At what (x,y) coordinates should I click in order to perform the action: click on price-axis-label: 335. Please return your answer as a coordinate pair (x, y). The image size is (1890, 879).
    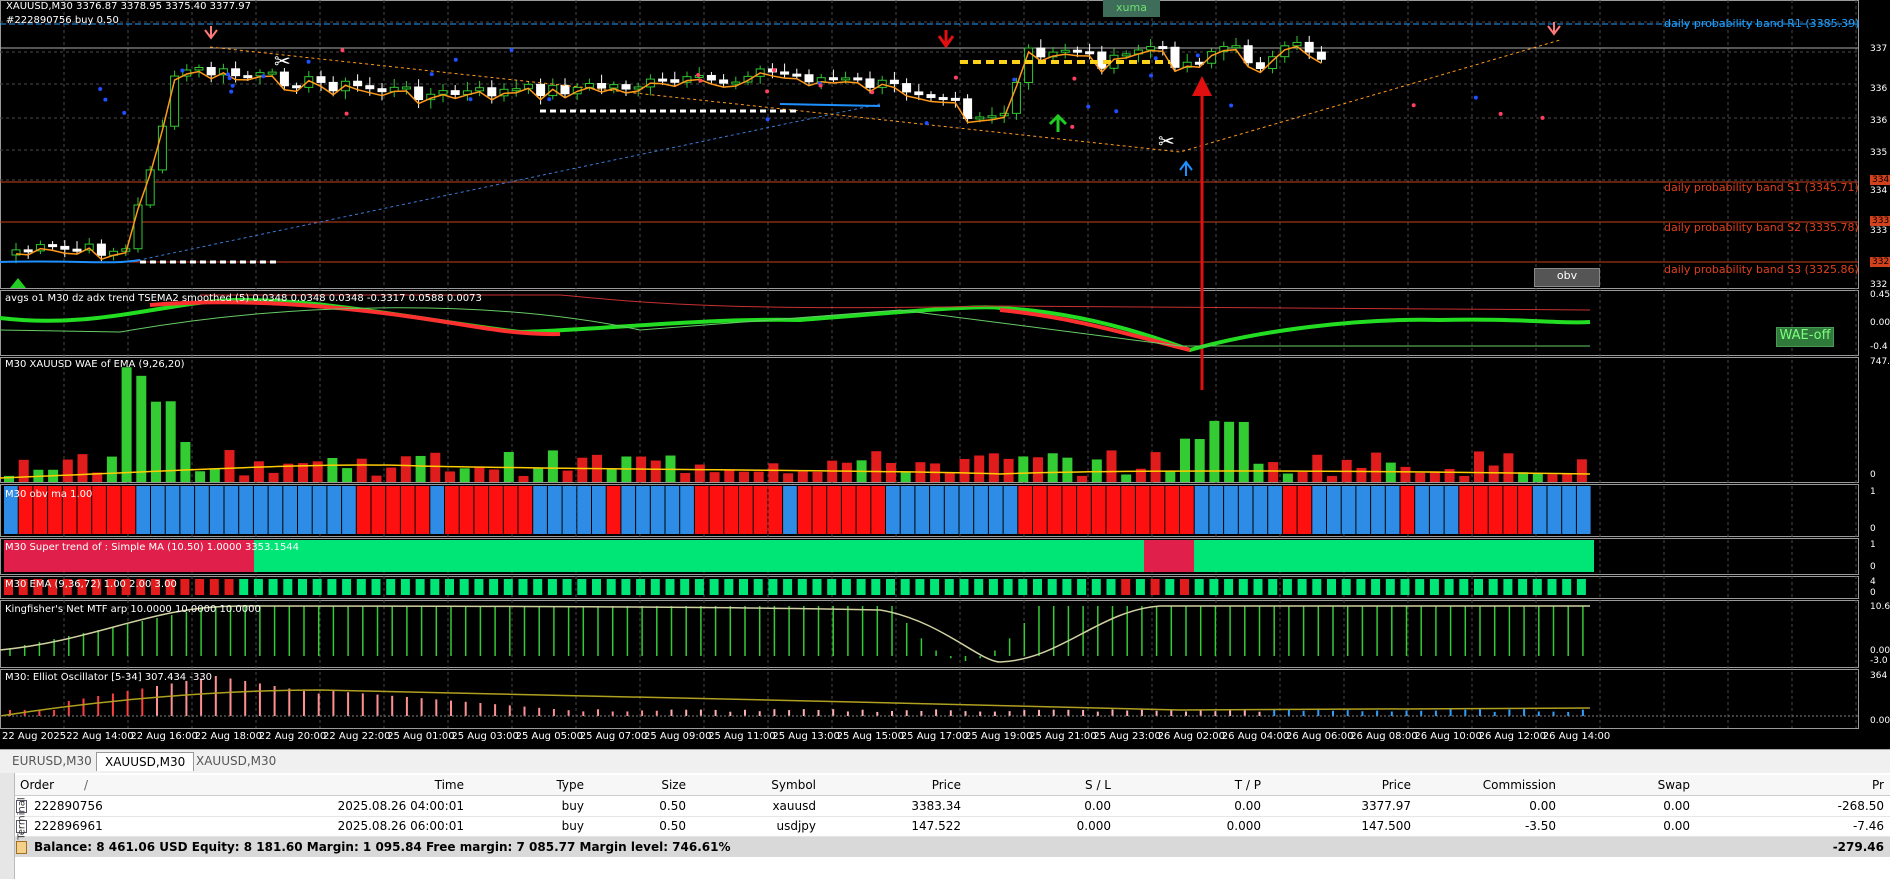
    Looking at the image, I should click on (1879, 153).